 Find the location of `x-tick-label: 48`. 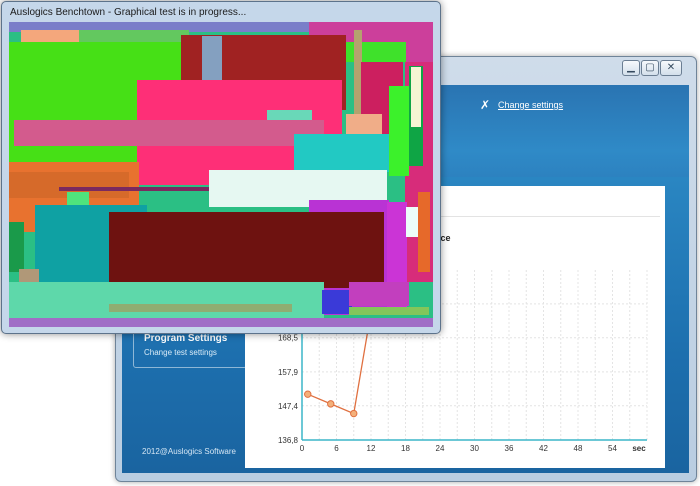

x-tick-label: 48 is located at coordinates (578, 448).